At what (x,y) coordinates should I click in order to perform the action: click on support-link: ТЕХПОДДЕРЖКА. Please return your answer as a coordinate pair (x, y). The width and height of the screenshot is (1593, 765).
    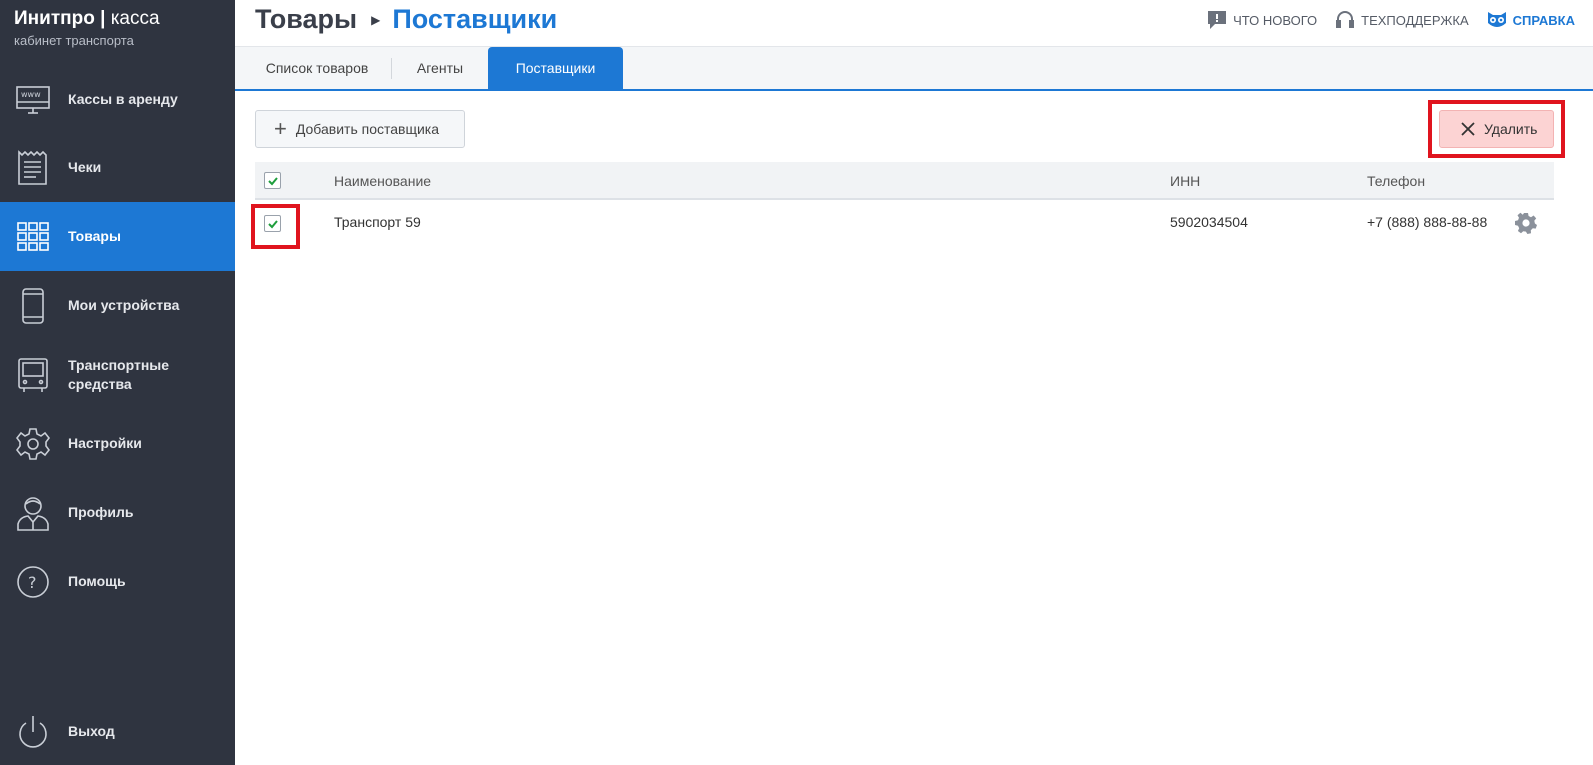
    Looking at the image, I should click on (1402, 20).